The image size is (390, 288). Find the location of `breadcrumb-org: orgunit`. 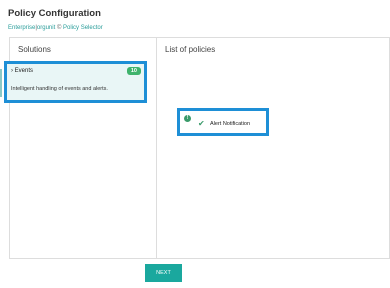

breadcrumb-org: orgunit is located at coordinates (46, 28).